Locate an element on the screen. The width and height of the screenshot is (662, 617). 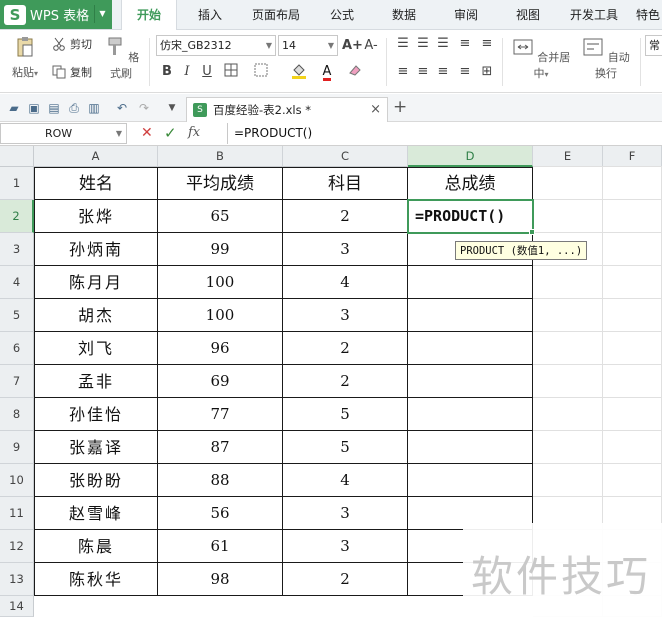
column-header: F is located at coordinates (632, 156).